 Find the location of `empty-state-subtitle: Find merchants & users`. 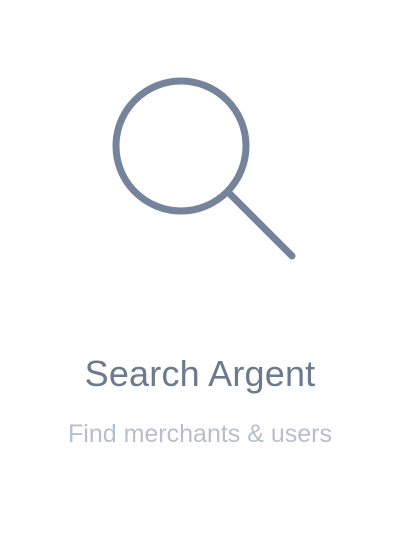

empty-state-subtitle: Find merchants & users is located at coordinates (200, 434).